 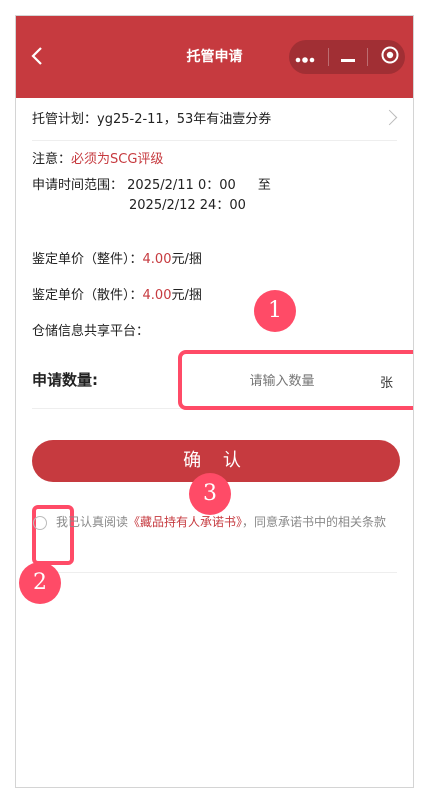 What do you see at coordinates (40, 583) in the screenshot?
I see `marker-2: 2` at bounding box center [40, 583].